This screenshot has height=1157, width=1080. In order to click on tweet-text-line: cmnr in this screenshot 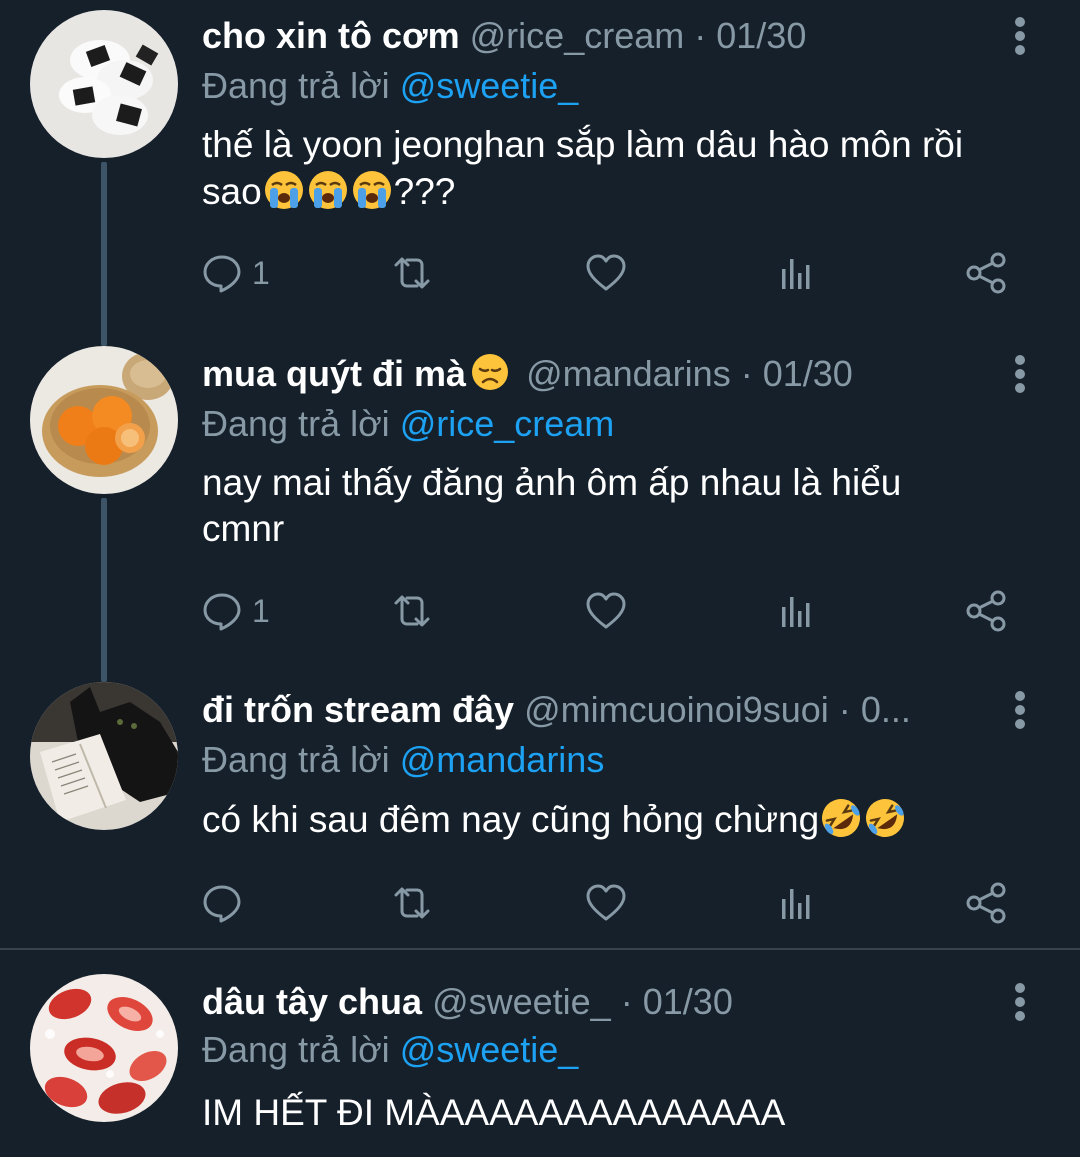, I will do `click(243, 528)`.